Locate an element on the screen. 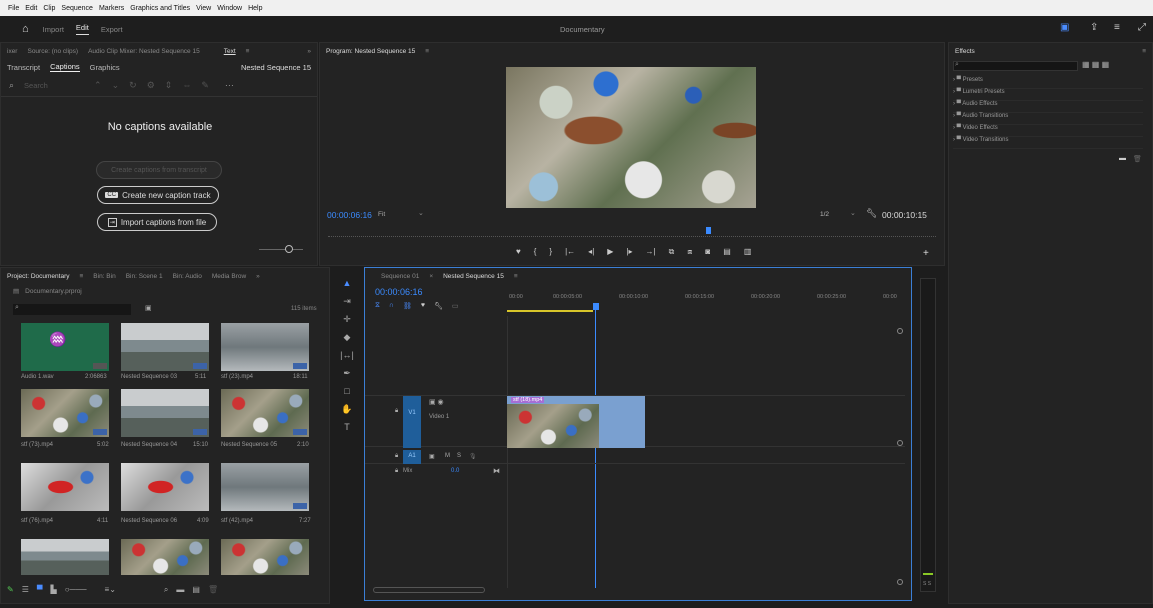 The height and width of the screenshot is (608, 1153). tab-nested-sequence-15: Nested Sequence 15 is located at coordinates (473, 276).